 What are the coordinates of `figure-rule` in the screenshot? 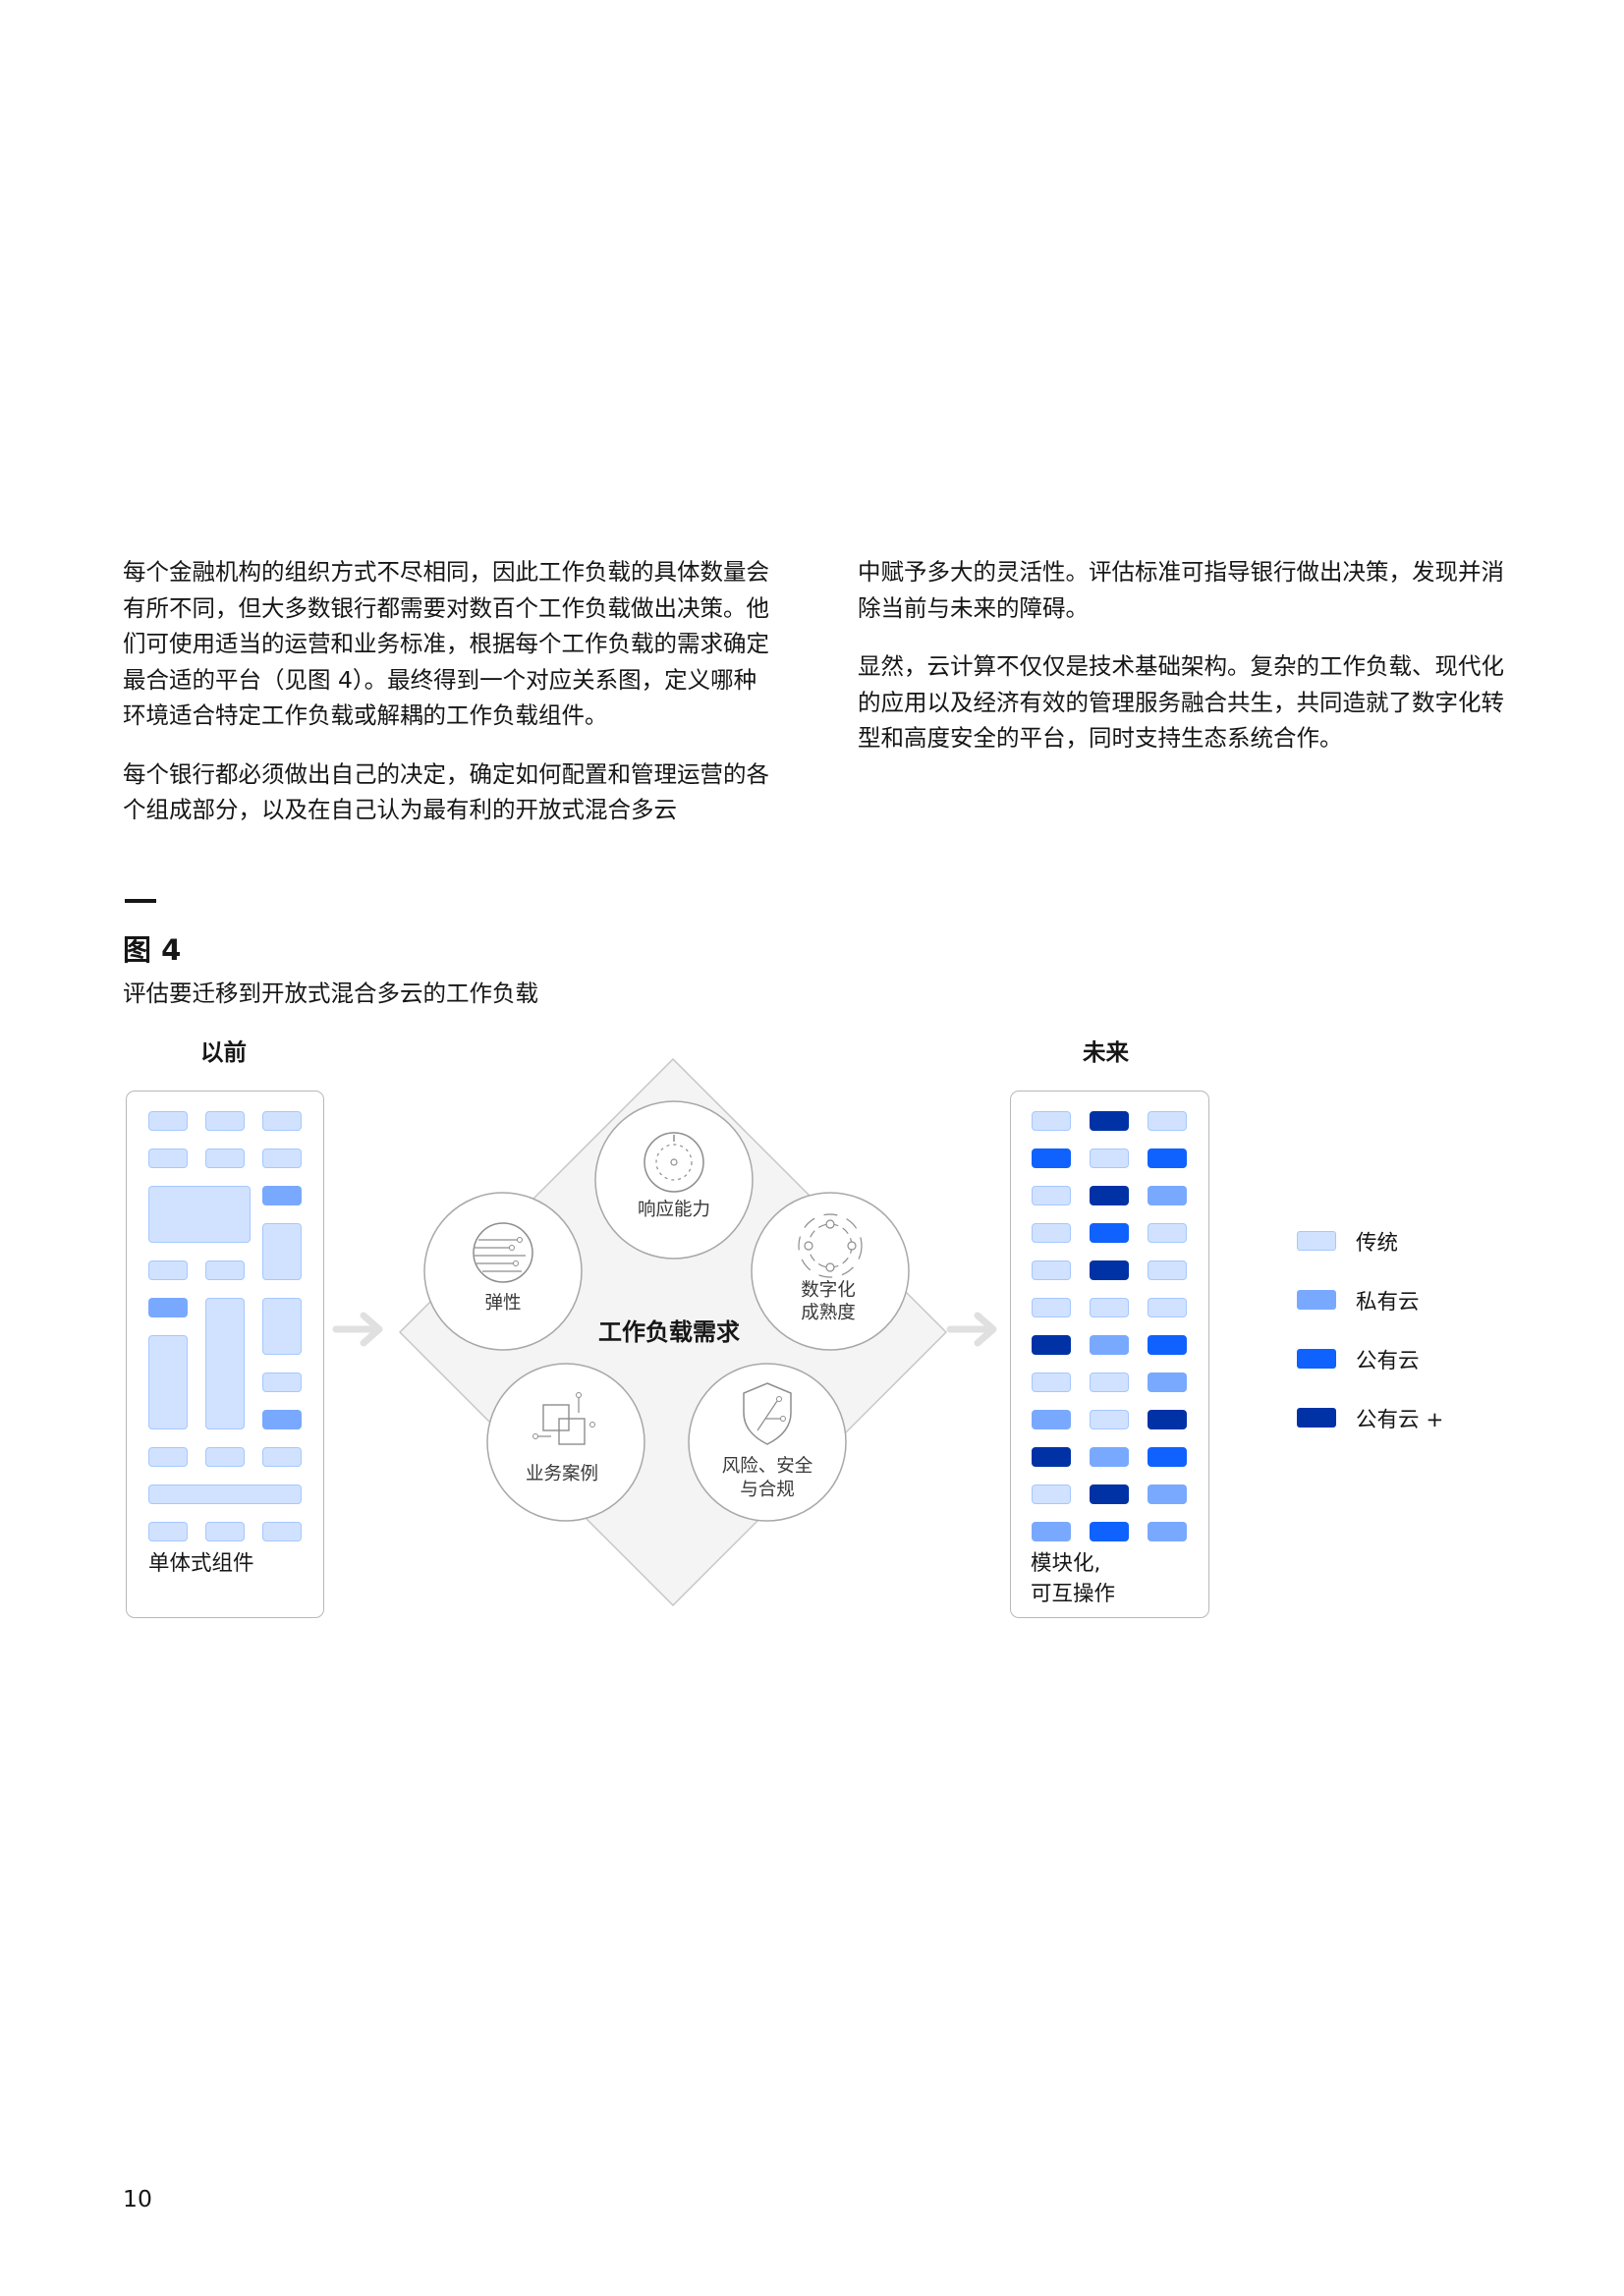 It's located at (140, 901).